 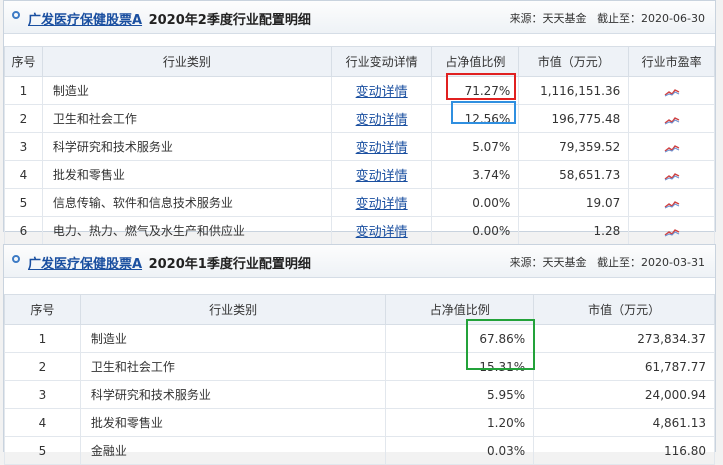 I want to click on panel-title: 广发医疗保健股票A 2020年1季度行业配置明细, so click(x=169, y=262).